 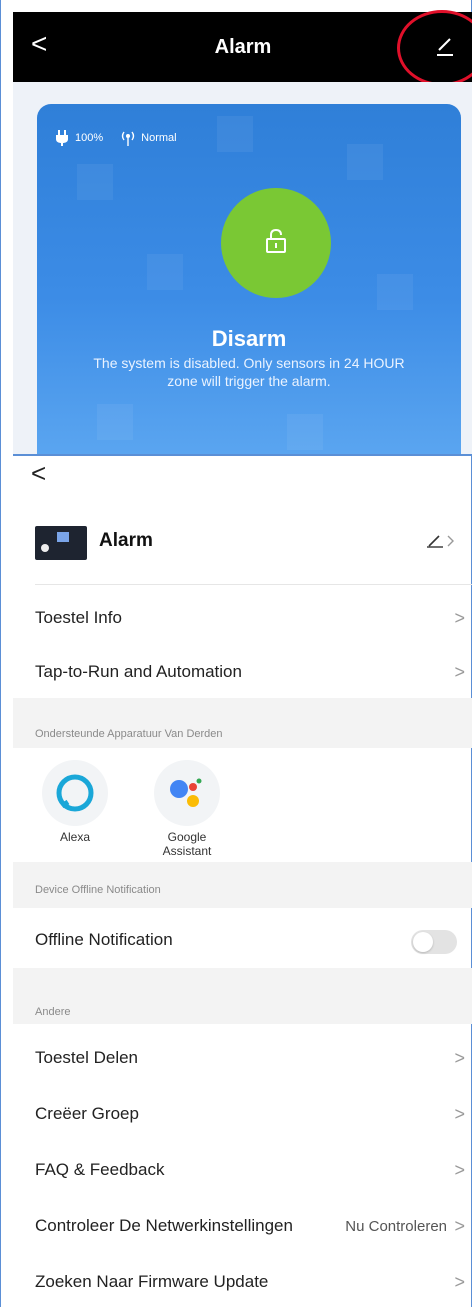 What do you see at coordinates (75, 793) in the screenshot?
I see `alexa-icon` at bounding box center [75, 793].